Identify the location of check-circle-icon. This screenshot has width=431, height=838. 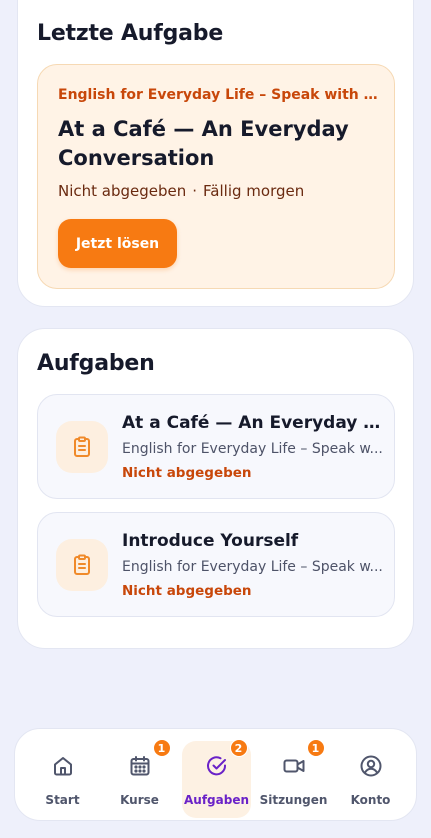
(216, 766).